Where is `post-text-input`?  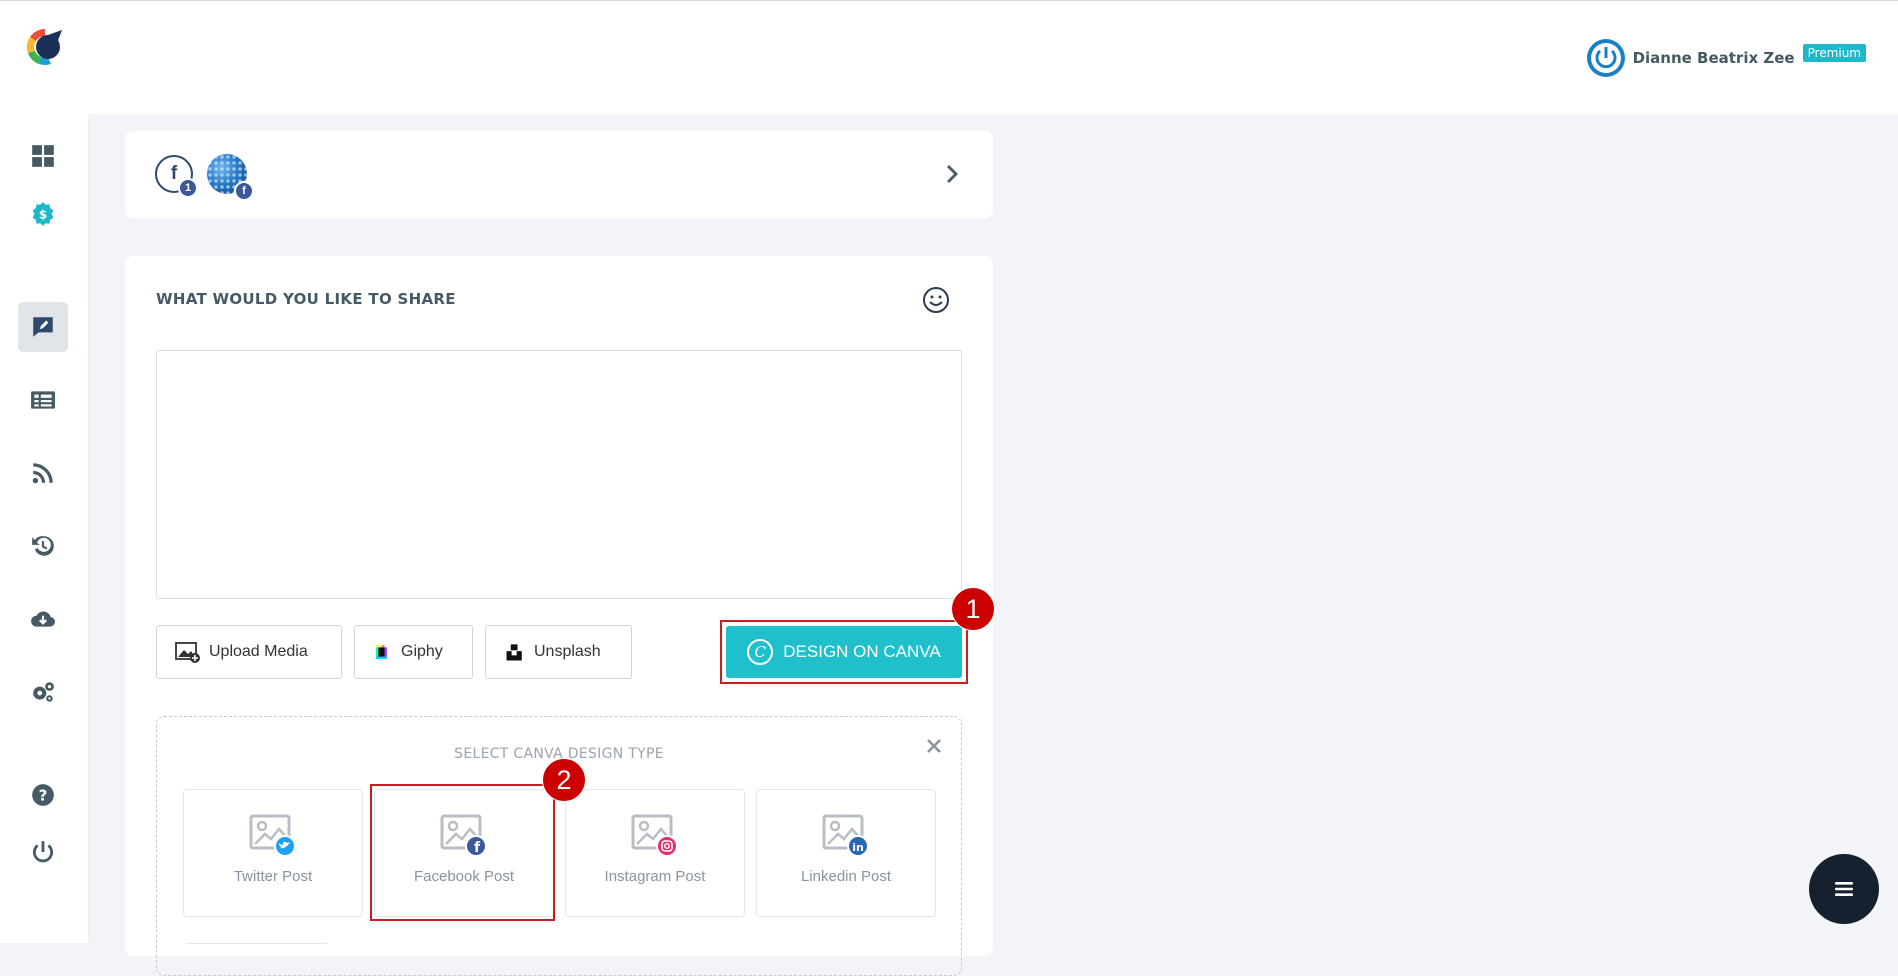
post-text-input is located at coordinates (559, 474).